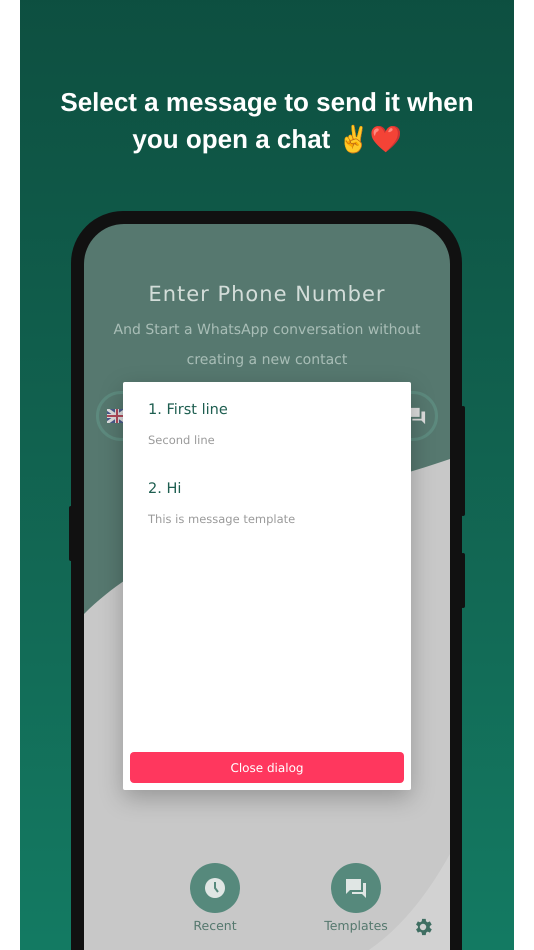  What do you see at coordinates (165, 489) in the screenshot?
I see `template-title: 2. Hi` at bounding box center [165, 489].